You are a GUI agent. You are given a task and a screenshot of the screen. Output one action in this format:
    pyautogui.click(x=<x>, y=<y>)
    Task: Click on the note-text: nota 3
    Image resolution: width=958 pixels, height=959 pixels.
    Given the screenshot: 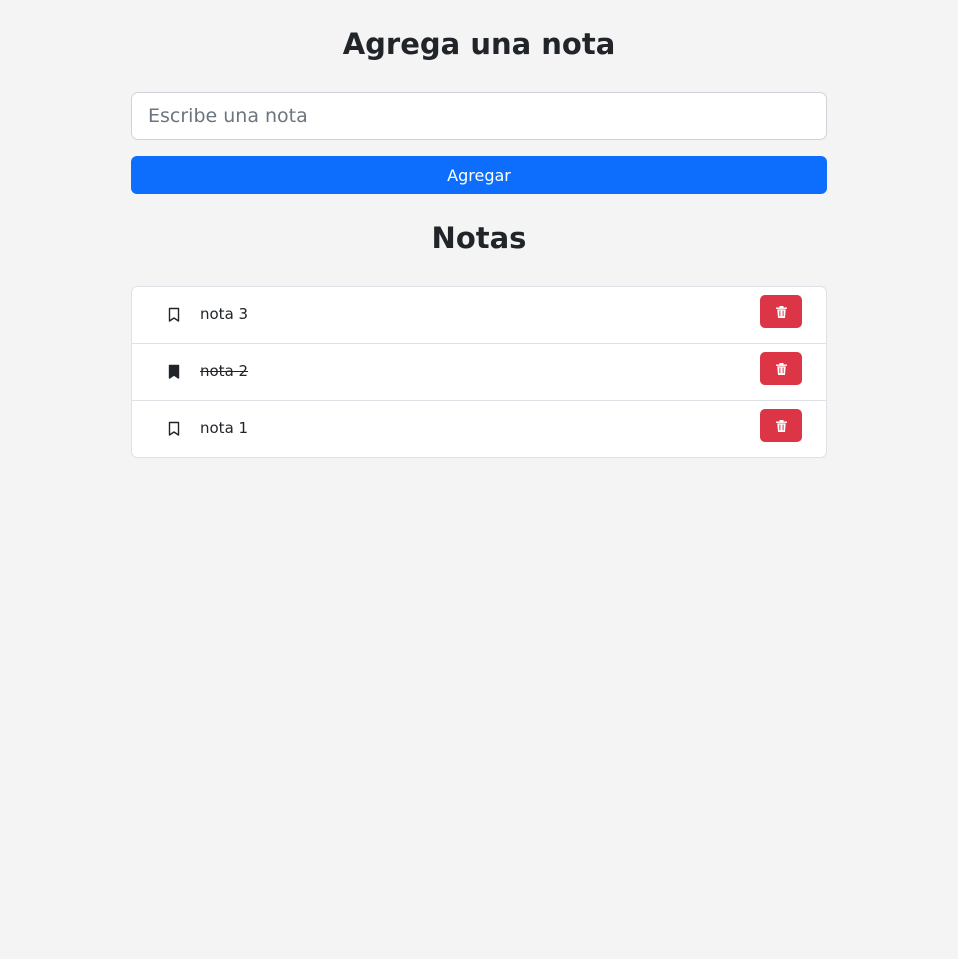 What is the action you would take?
    pyautogui.click(x=224, y=314)
    